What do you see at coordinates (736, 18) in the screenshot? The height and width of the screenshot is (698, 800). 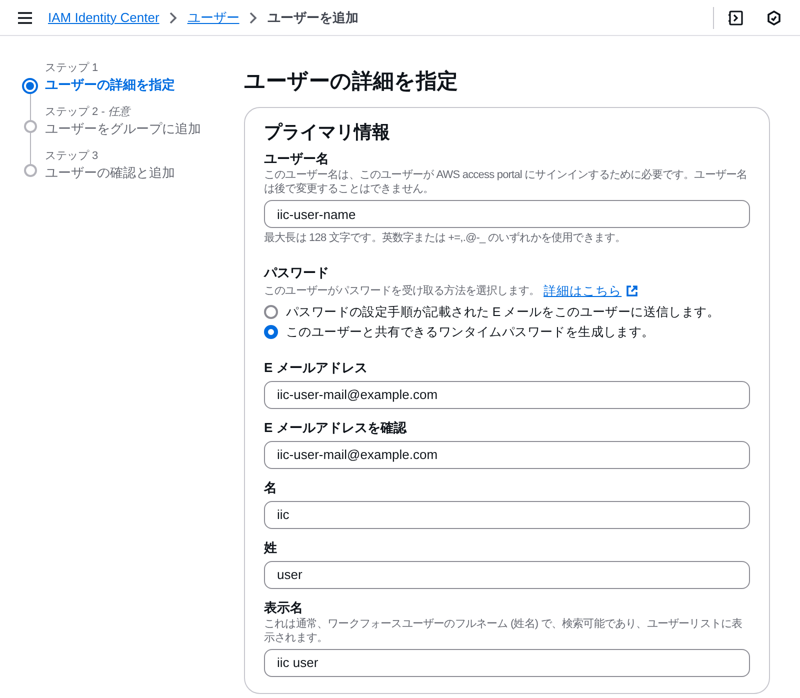 I see `panel-icon` at bounding box center [736, 18].